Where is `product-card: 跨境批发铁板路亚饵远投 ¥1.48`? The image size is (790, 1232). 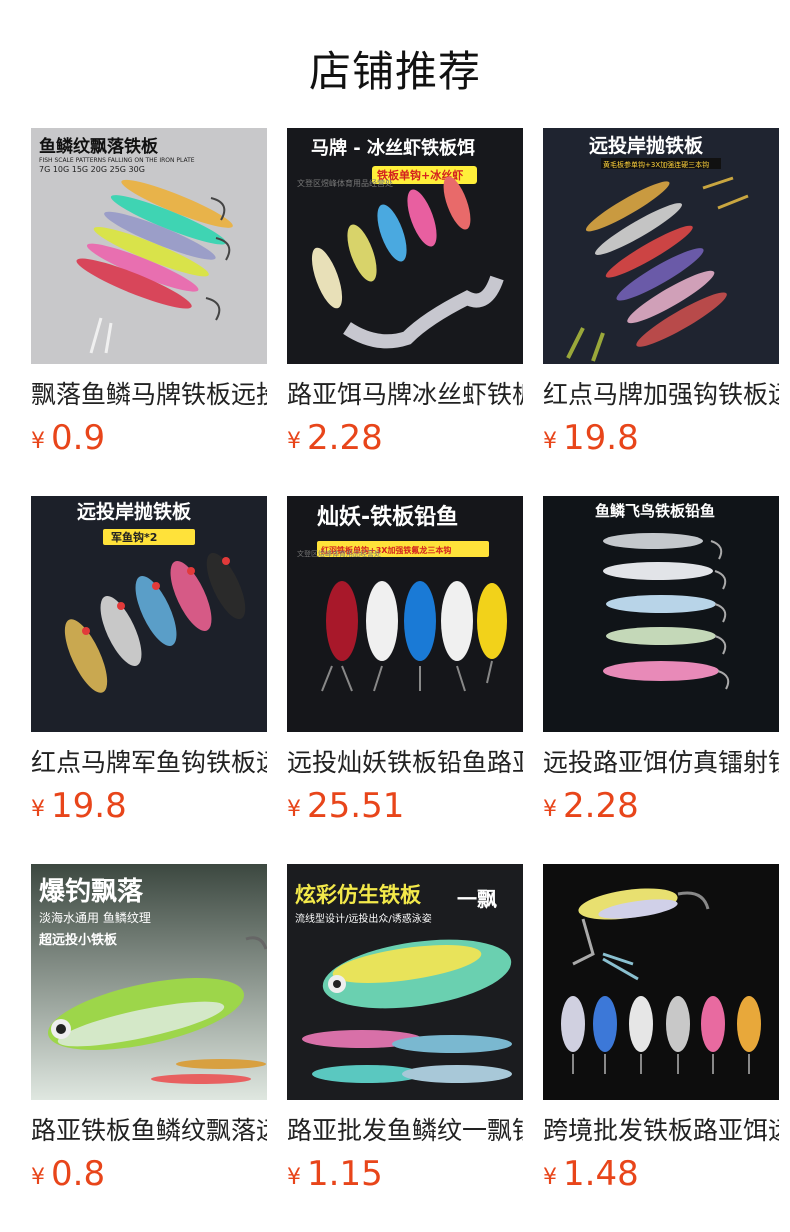
product-card: 跨境批发铁板路亚饵远投 ¥1.48 is located at coordinates (661, 1034).